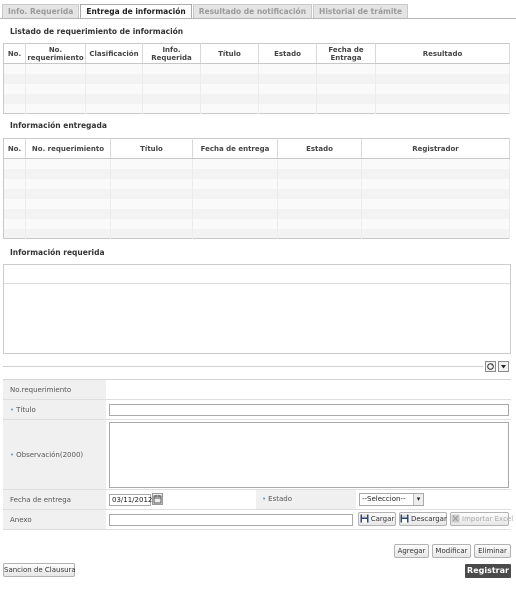 The image size is (516, 589). I want to click on tab-historial-tramite: Historial de trámite, so click(361, 11).